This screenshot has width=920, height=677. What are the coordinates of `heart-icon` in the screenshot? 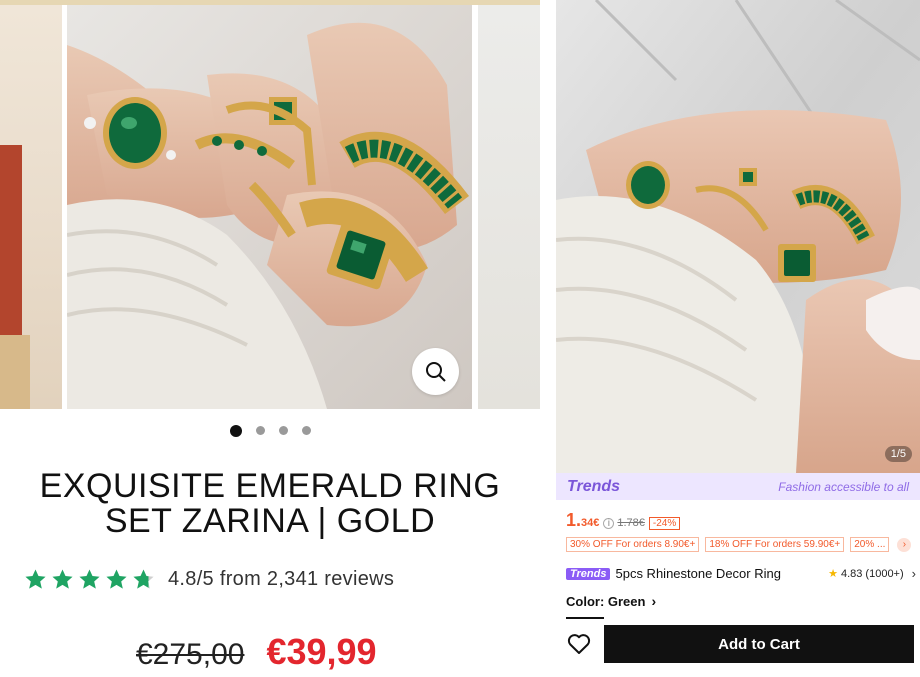 It's located at (579, 644).